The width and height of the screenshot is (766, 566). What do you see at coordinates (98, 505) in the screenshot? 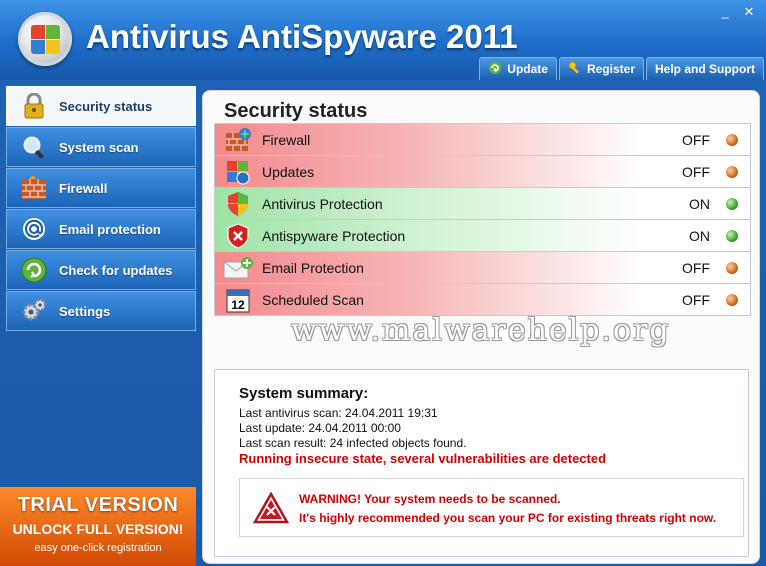
I see `trial-title: TRIAL VERSION` at bounding box center [98, 505].